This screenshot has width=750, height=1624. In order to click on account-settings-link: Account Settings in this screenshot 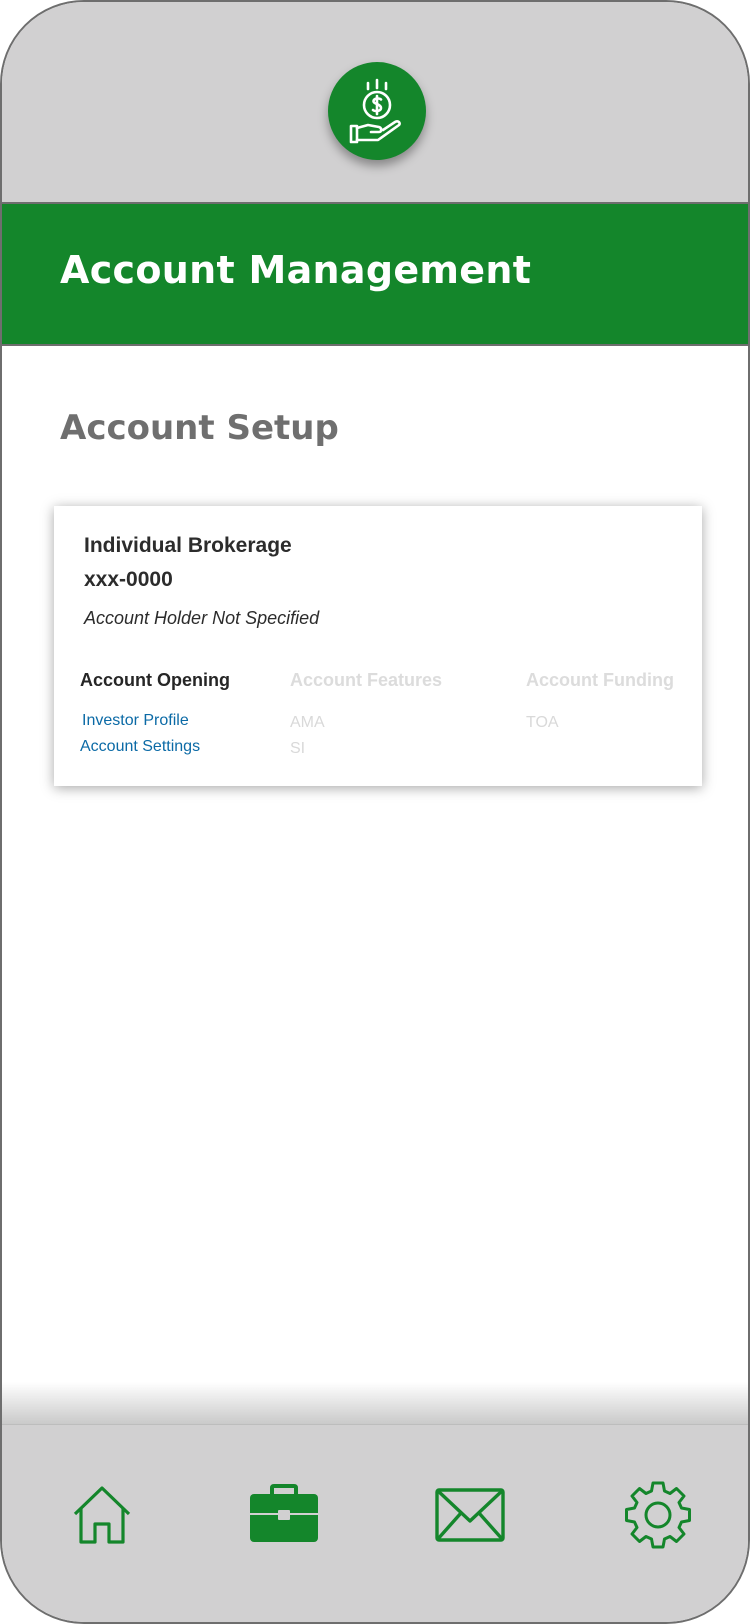, I will do `click(140, 747)`.